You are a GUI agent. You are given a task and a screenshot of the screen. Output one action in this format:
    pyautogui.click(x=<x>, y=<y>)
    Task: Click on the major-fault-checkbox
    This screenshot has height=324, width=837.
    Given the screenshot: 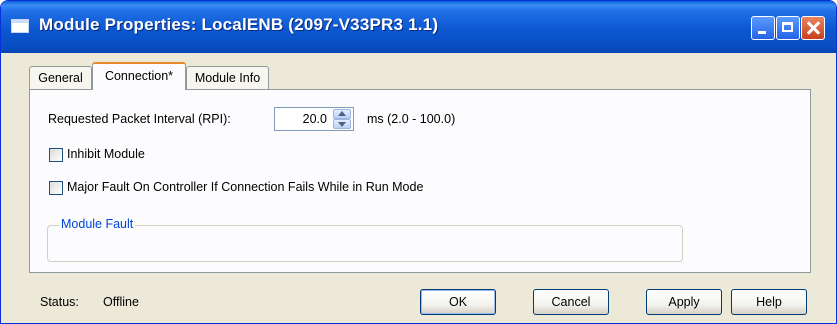 What is the action you would take?
    pyautogui.click(x=56, y=188)
    